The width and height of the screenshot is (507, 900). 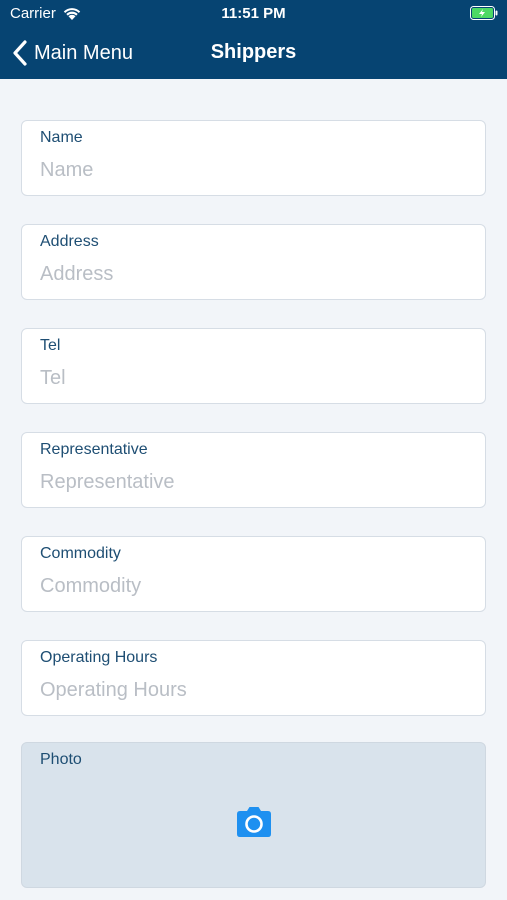 What do you see at coordinates (50, 345) in the screenshot?
I see `tel-label: Tel` at bounding box center [50, 345].